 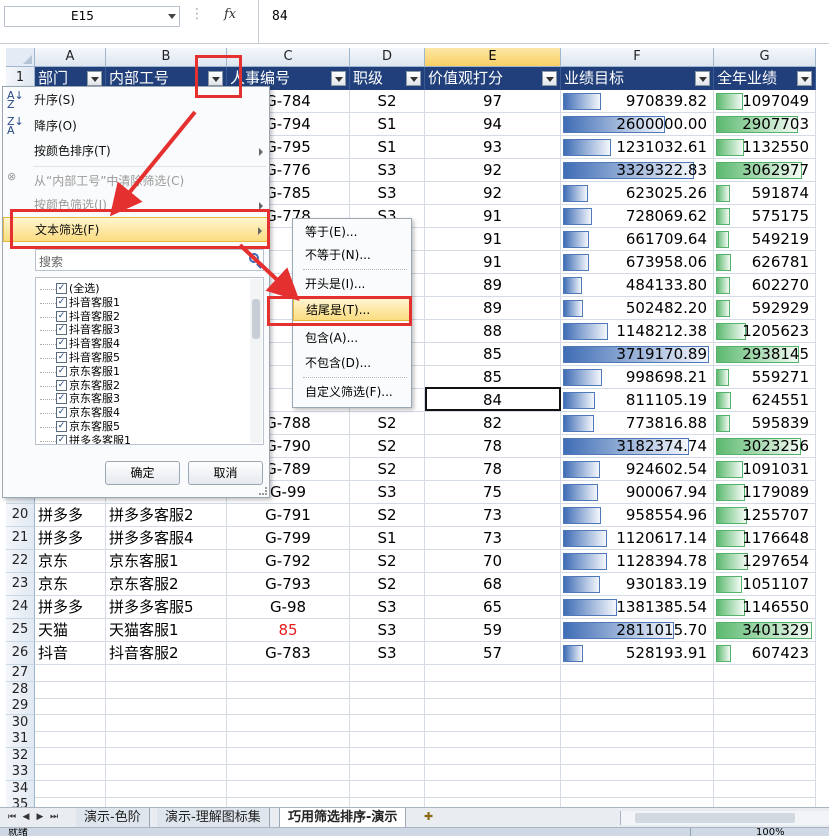 What do you see at coordinates (85, 439) in the screenshot?
I see `filter-list-item: ✓ 拼多多客服1` at bounding box center [85, 439].